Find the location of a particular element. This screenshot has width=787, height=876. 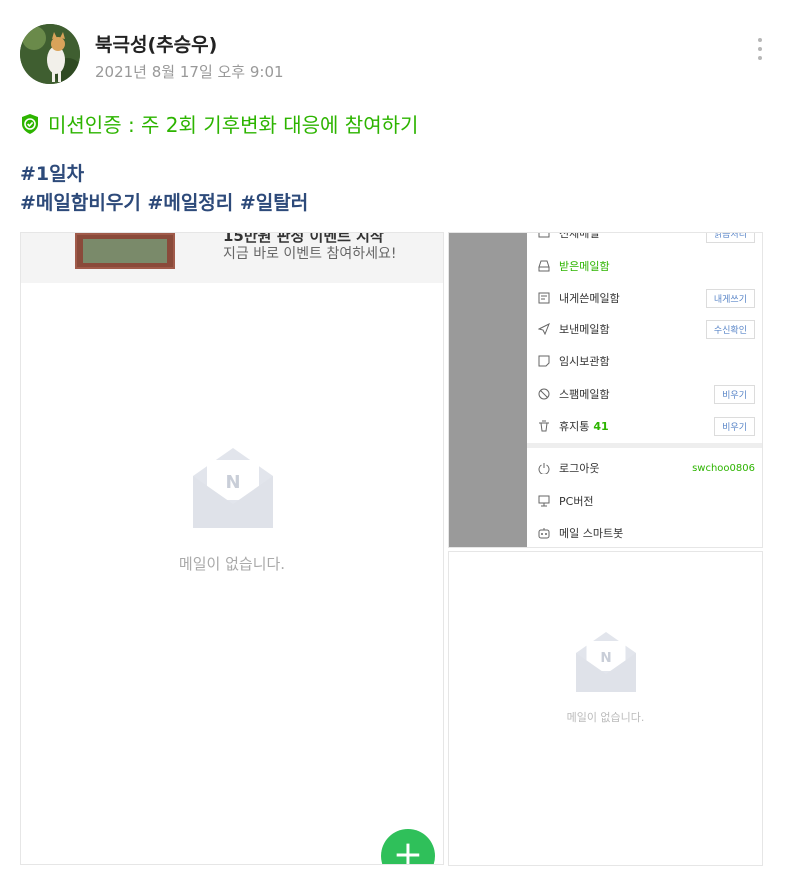

menu-divider is located at coordinates (644, 445).